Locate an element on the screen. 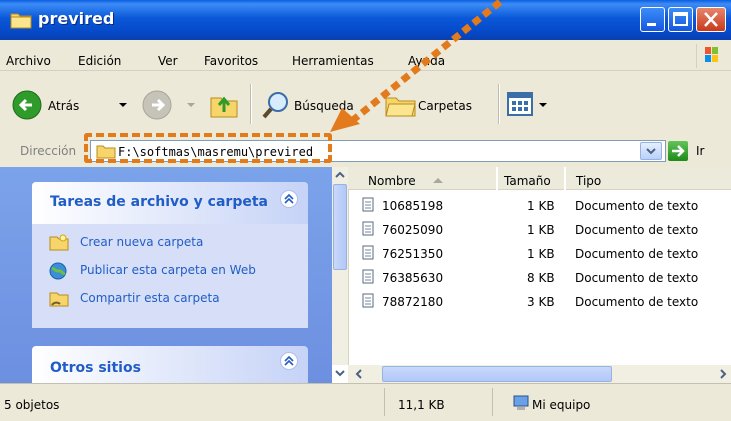 This screenshot has height=421, width=731. column-type-label: Tipo is located at coordinates (588, 181).